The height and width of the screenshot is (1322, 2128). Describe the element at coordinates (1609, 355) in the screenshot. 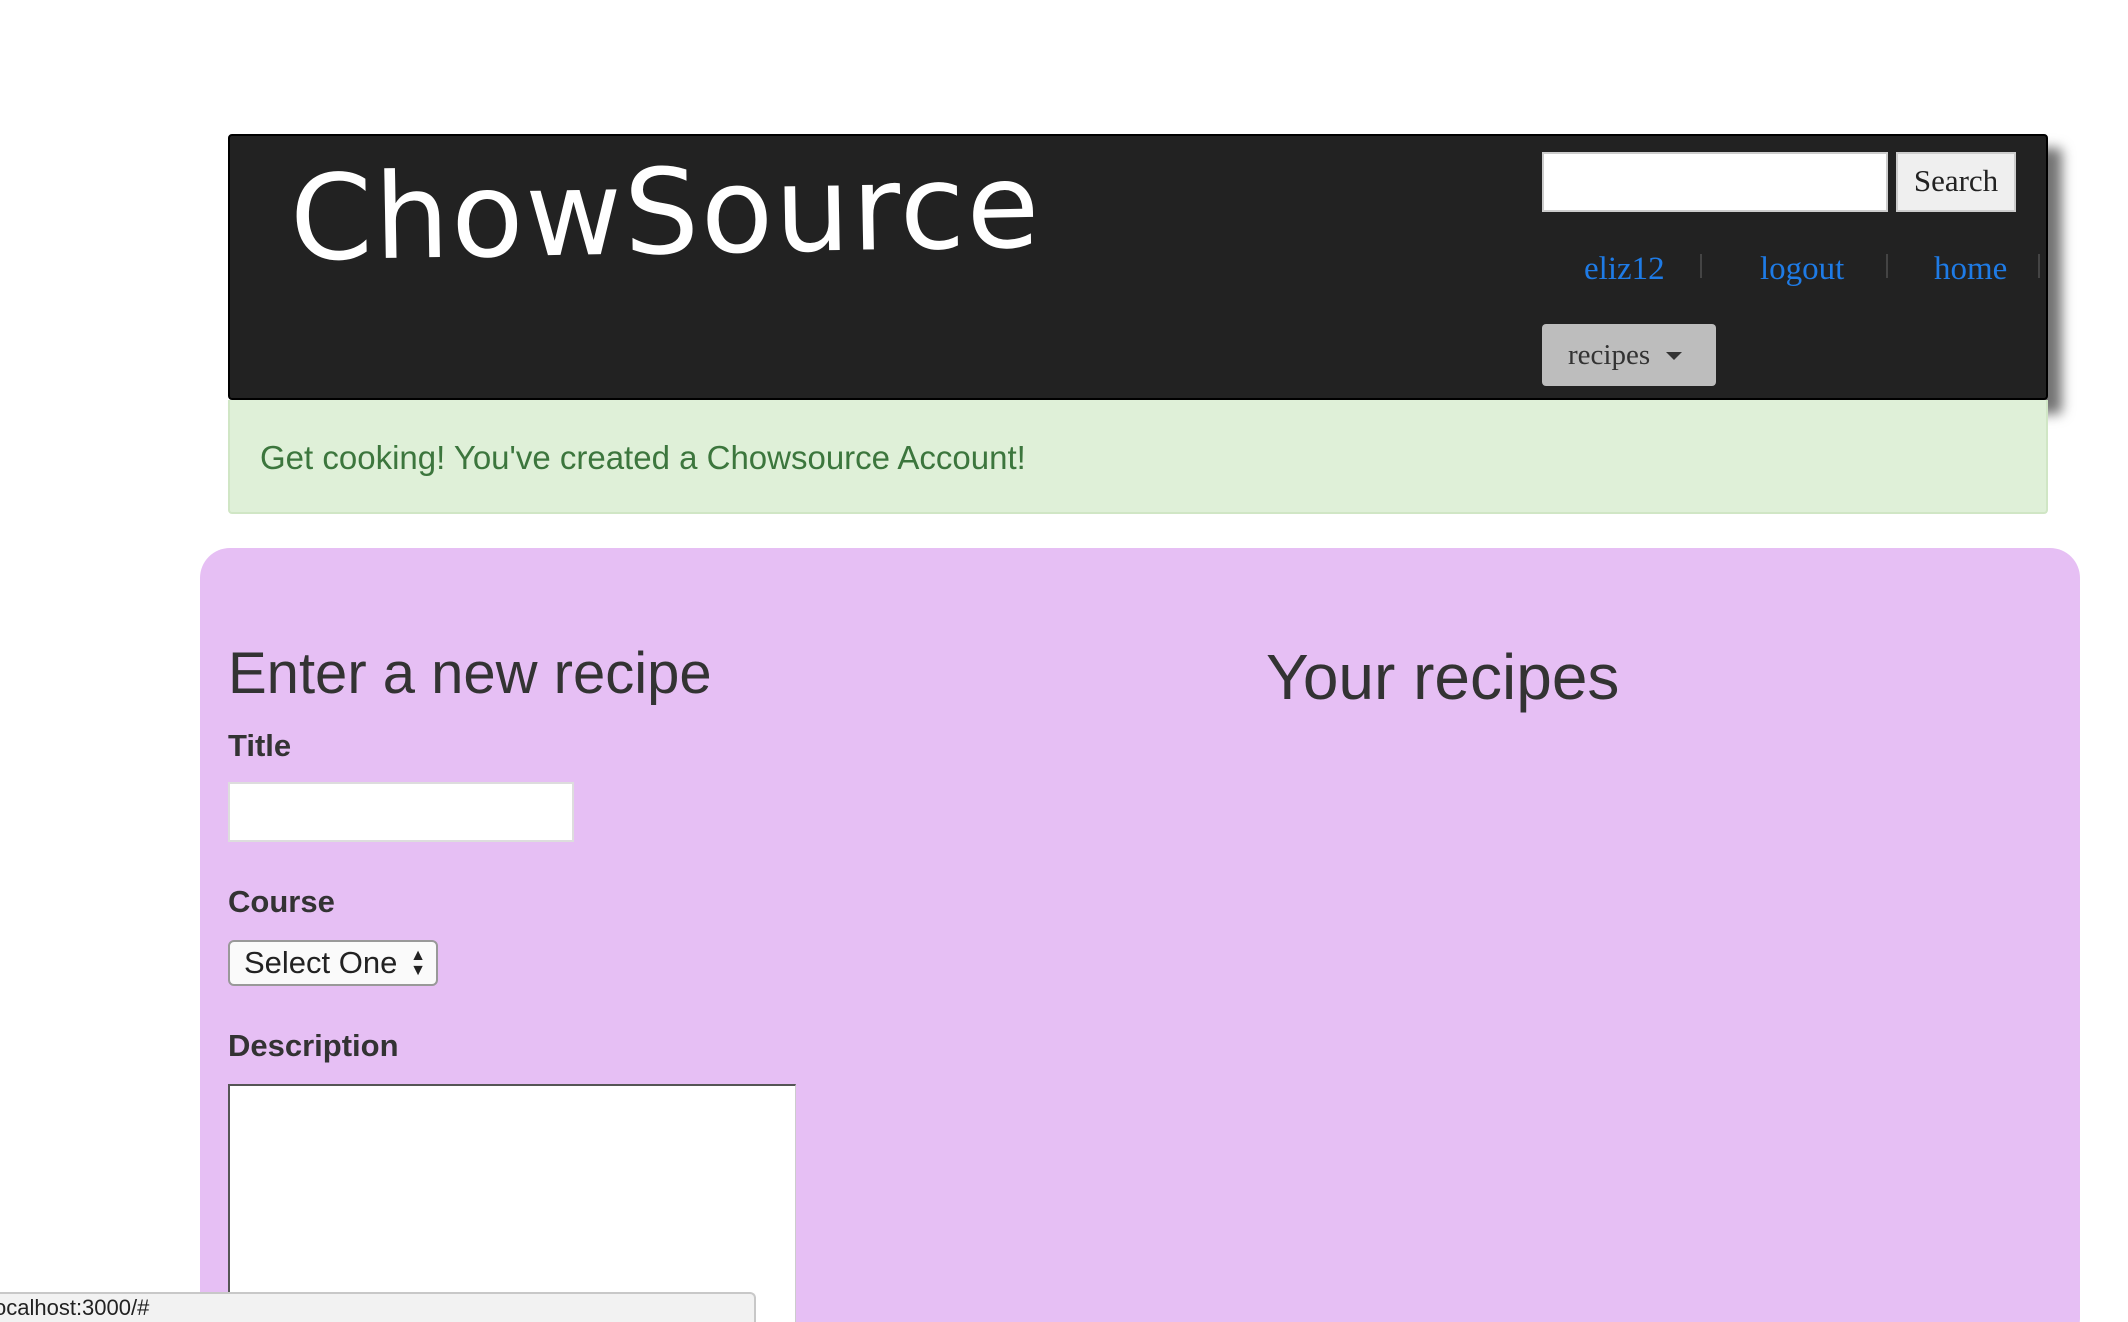

I see `recipes-dropdown-label: recipes` at that location.